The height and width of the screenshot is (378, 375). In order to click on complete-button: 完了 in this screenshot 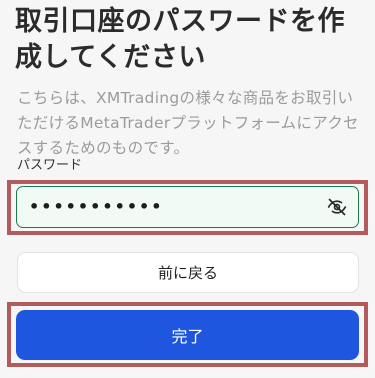, I will do `click(187, 335)`.